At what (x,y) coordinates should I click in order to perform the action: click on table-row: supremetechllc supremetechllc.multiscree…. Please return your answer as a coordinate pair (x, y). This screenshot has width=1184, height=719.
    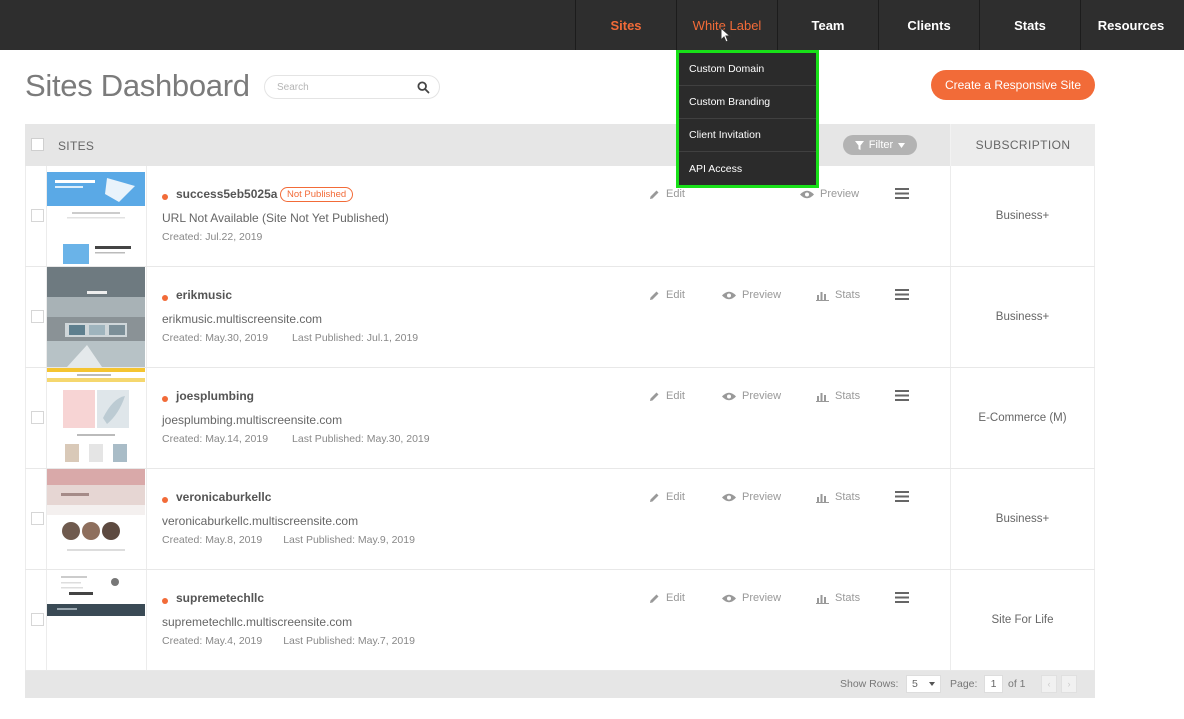
    Looking at the image, I should click on (560, 620).